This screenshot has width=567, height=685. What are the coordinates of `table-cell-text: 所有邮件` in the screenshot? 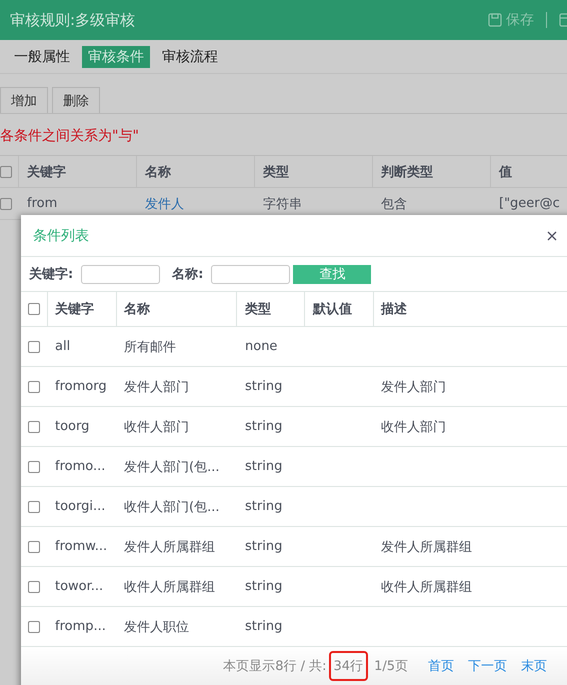 It's located at (150, 347).